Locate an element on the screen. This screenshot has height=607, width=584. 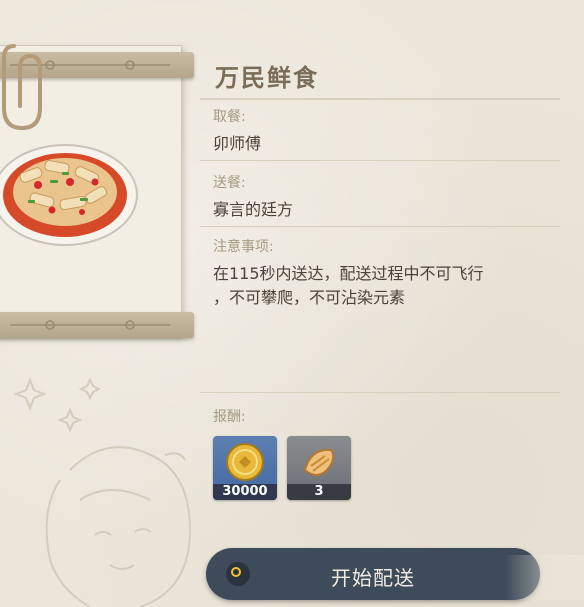
delivery-value: 寡言的廷方 is located at coordinates (253, 209).